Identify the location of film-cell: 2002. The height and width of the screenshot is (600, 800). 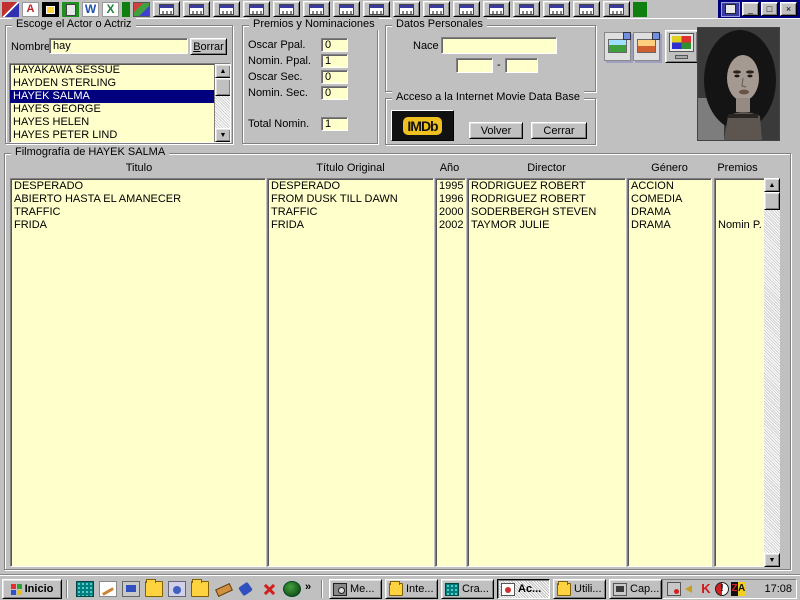
(450, 225).